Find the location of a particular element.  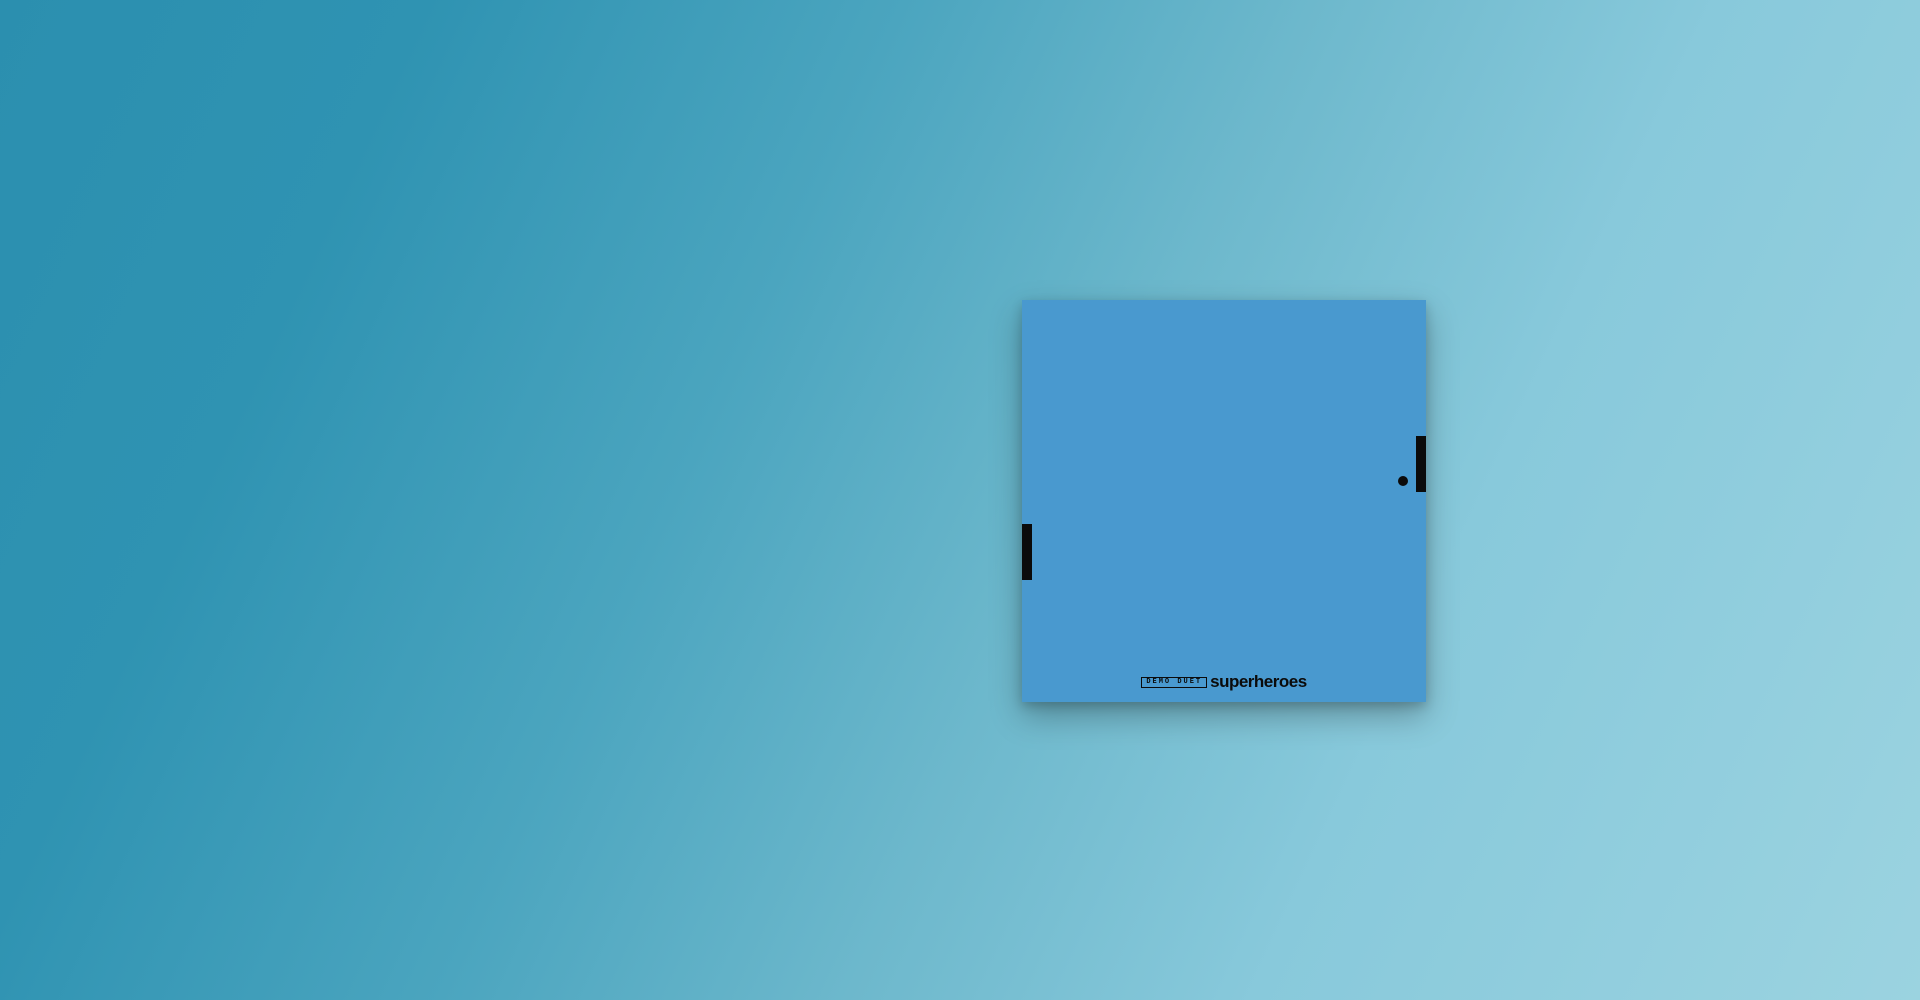

ball is located at coordinates (1403, 481).